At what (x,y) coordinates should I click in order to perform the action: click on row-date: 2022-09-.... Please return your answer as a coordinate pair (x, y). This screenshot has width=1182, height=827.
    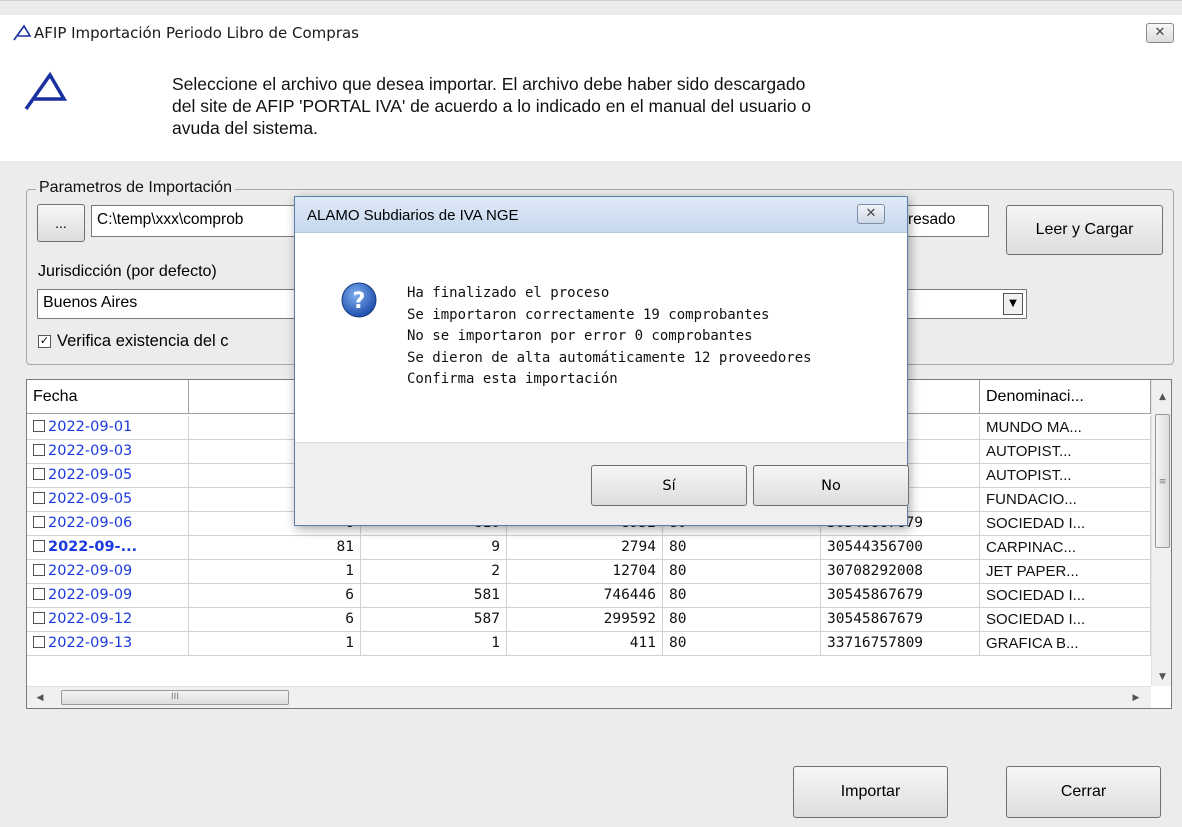
    Looking at the image, I should click on (93, 547).